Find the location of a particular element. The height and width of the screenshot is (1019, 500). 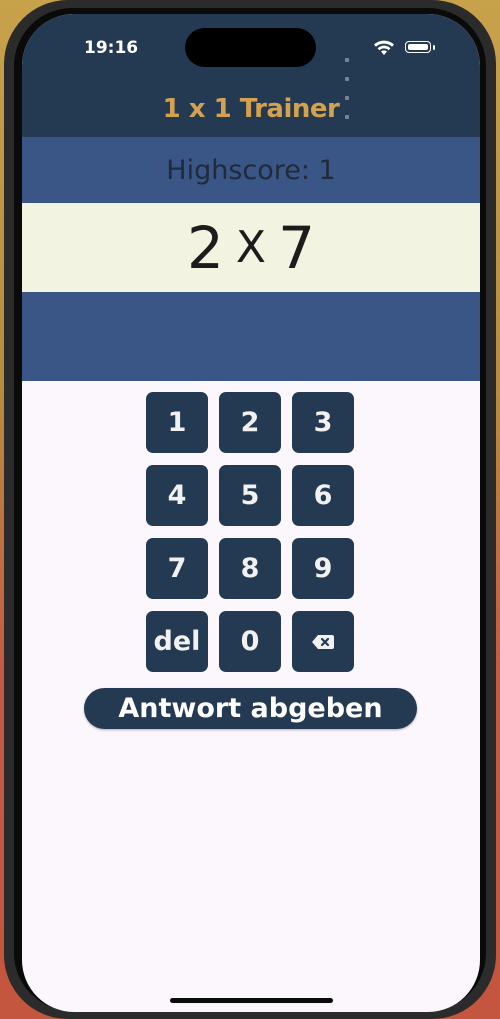

question-factor-a: 2 is located at coordinates (205, 247).